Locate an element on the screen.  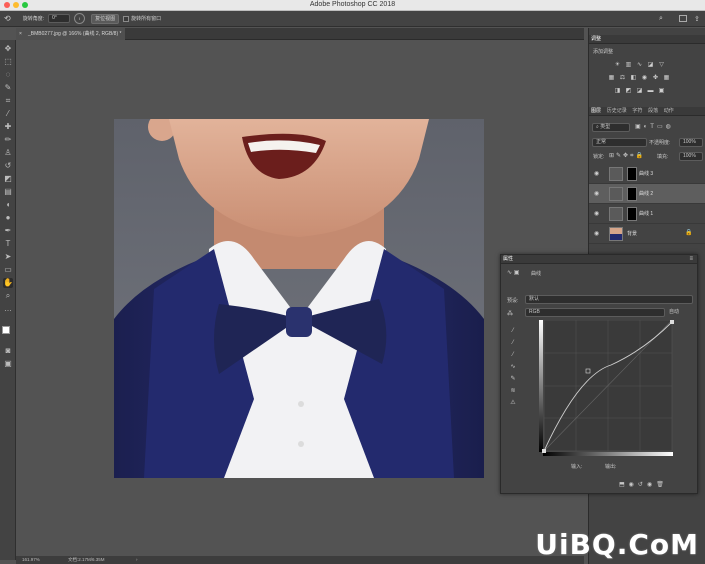
visibility-icon: ◉ is located at coordinates (651, 485).